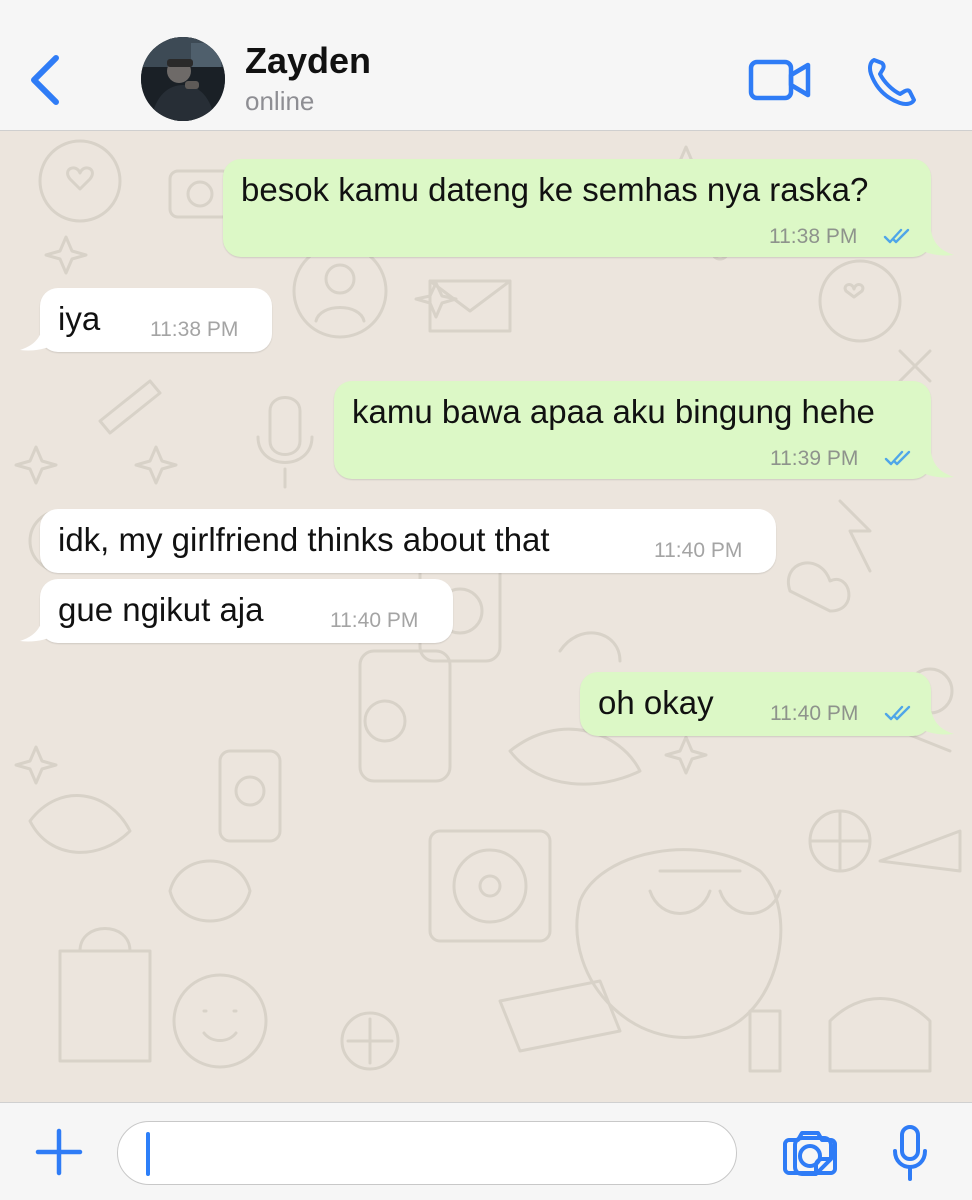 The height and width of the screenshot is (1200, 972). I want to click on avatar-photo, so click(183, 79).